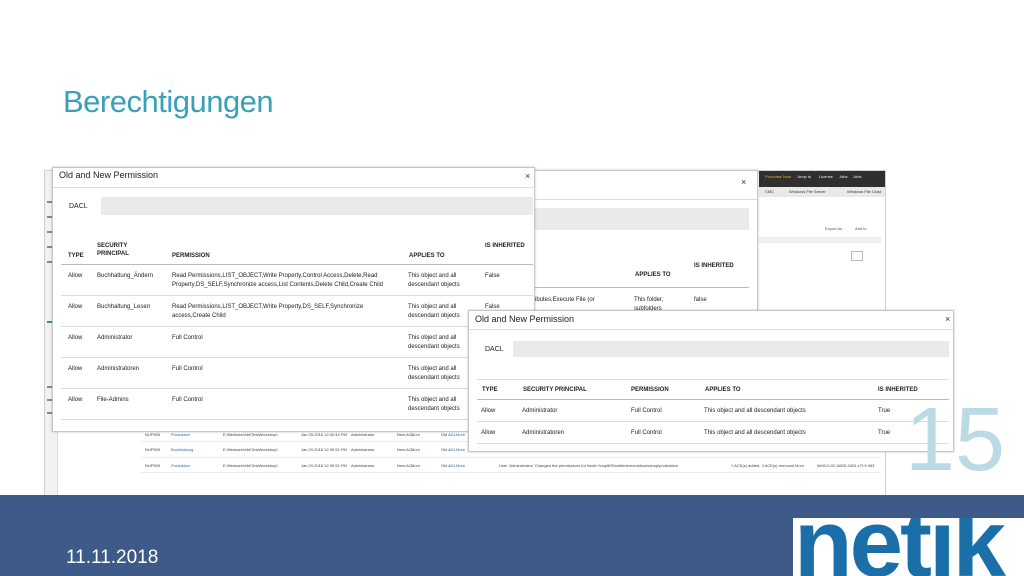 The height and width of the screenshot is (576, 1024). Describe the element at coordinates (826, 176) in the screenshot. I see `top-menu-item: License` at that location.